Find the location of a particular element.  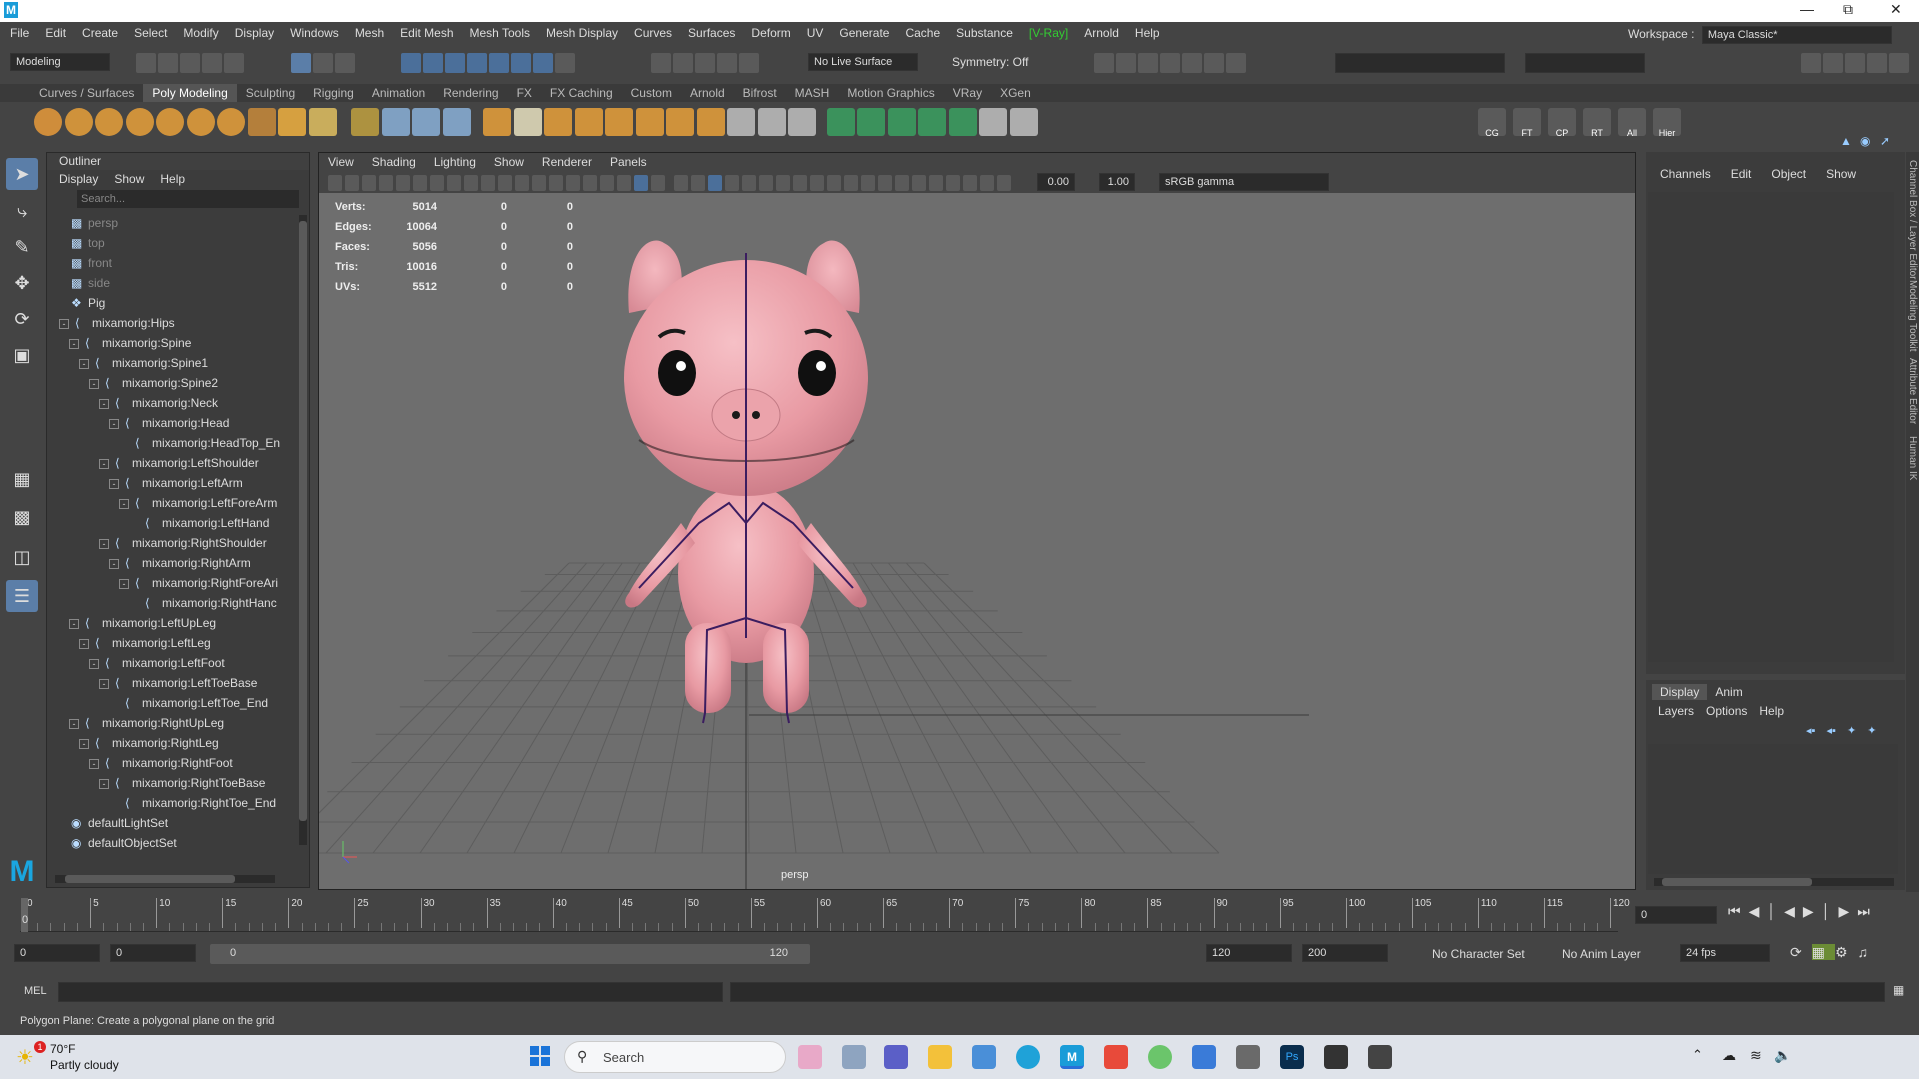

taskbar-photoshop-icon: Ps is located at coordinates (1292, 1057).